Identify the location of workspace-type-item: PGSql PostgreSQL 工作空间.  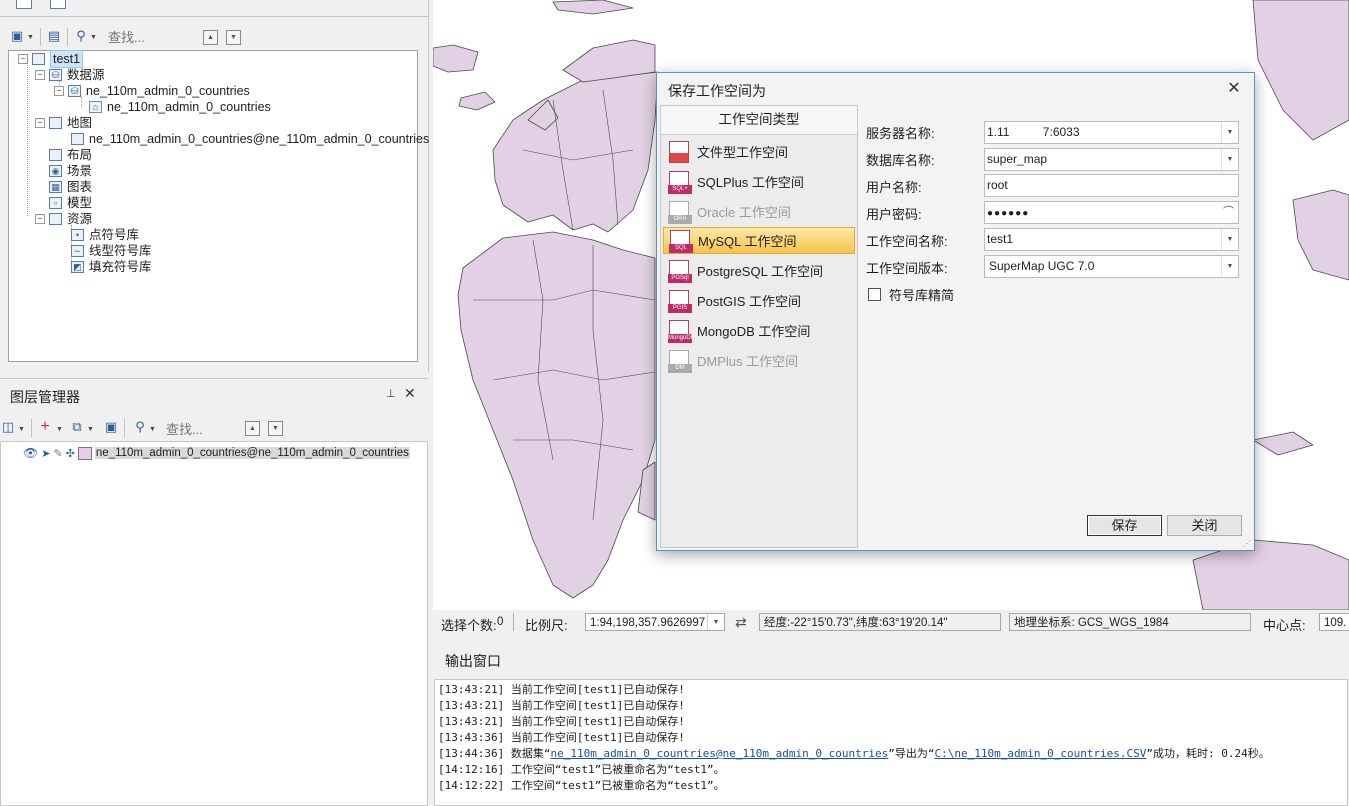
(759, 270).